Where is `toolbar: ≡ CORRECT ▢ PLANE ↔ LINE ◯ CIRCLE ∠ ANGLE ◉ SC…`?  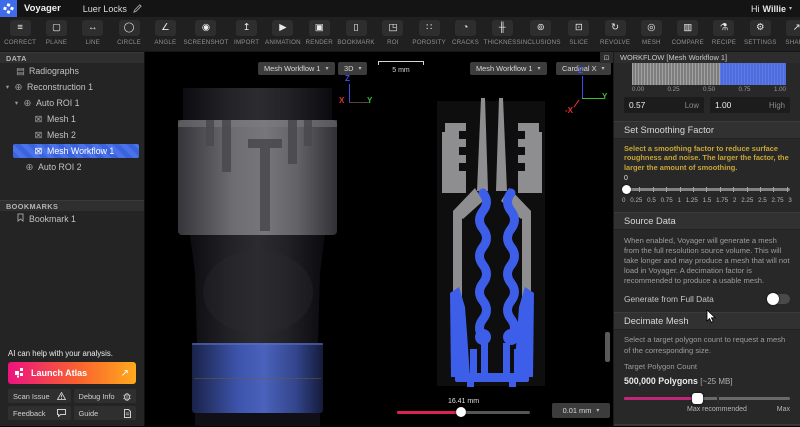 toolbar: ≡ CORRECT ▢ PLANE ↔ LINE ◯ CIRCLE ∠ ANGLE ◉ SC… is located at coordinates (400, 34).